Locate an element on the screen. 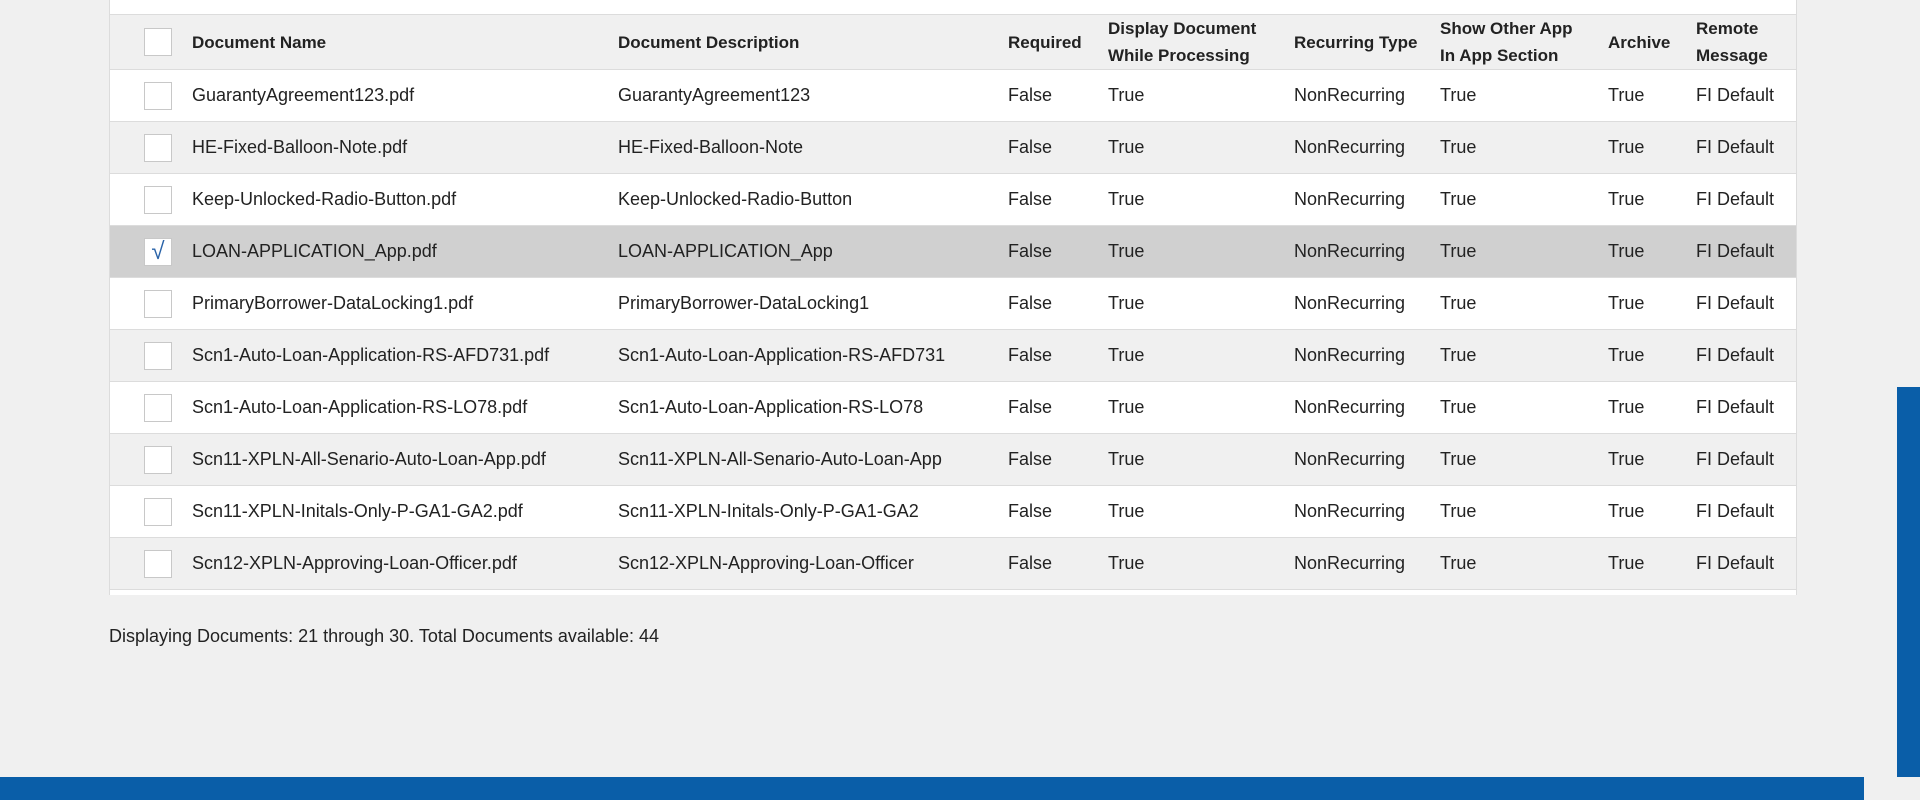  select-all-checkbox is located at coordinates (158, 42).